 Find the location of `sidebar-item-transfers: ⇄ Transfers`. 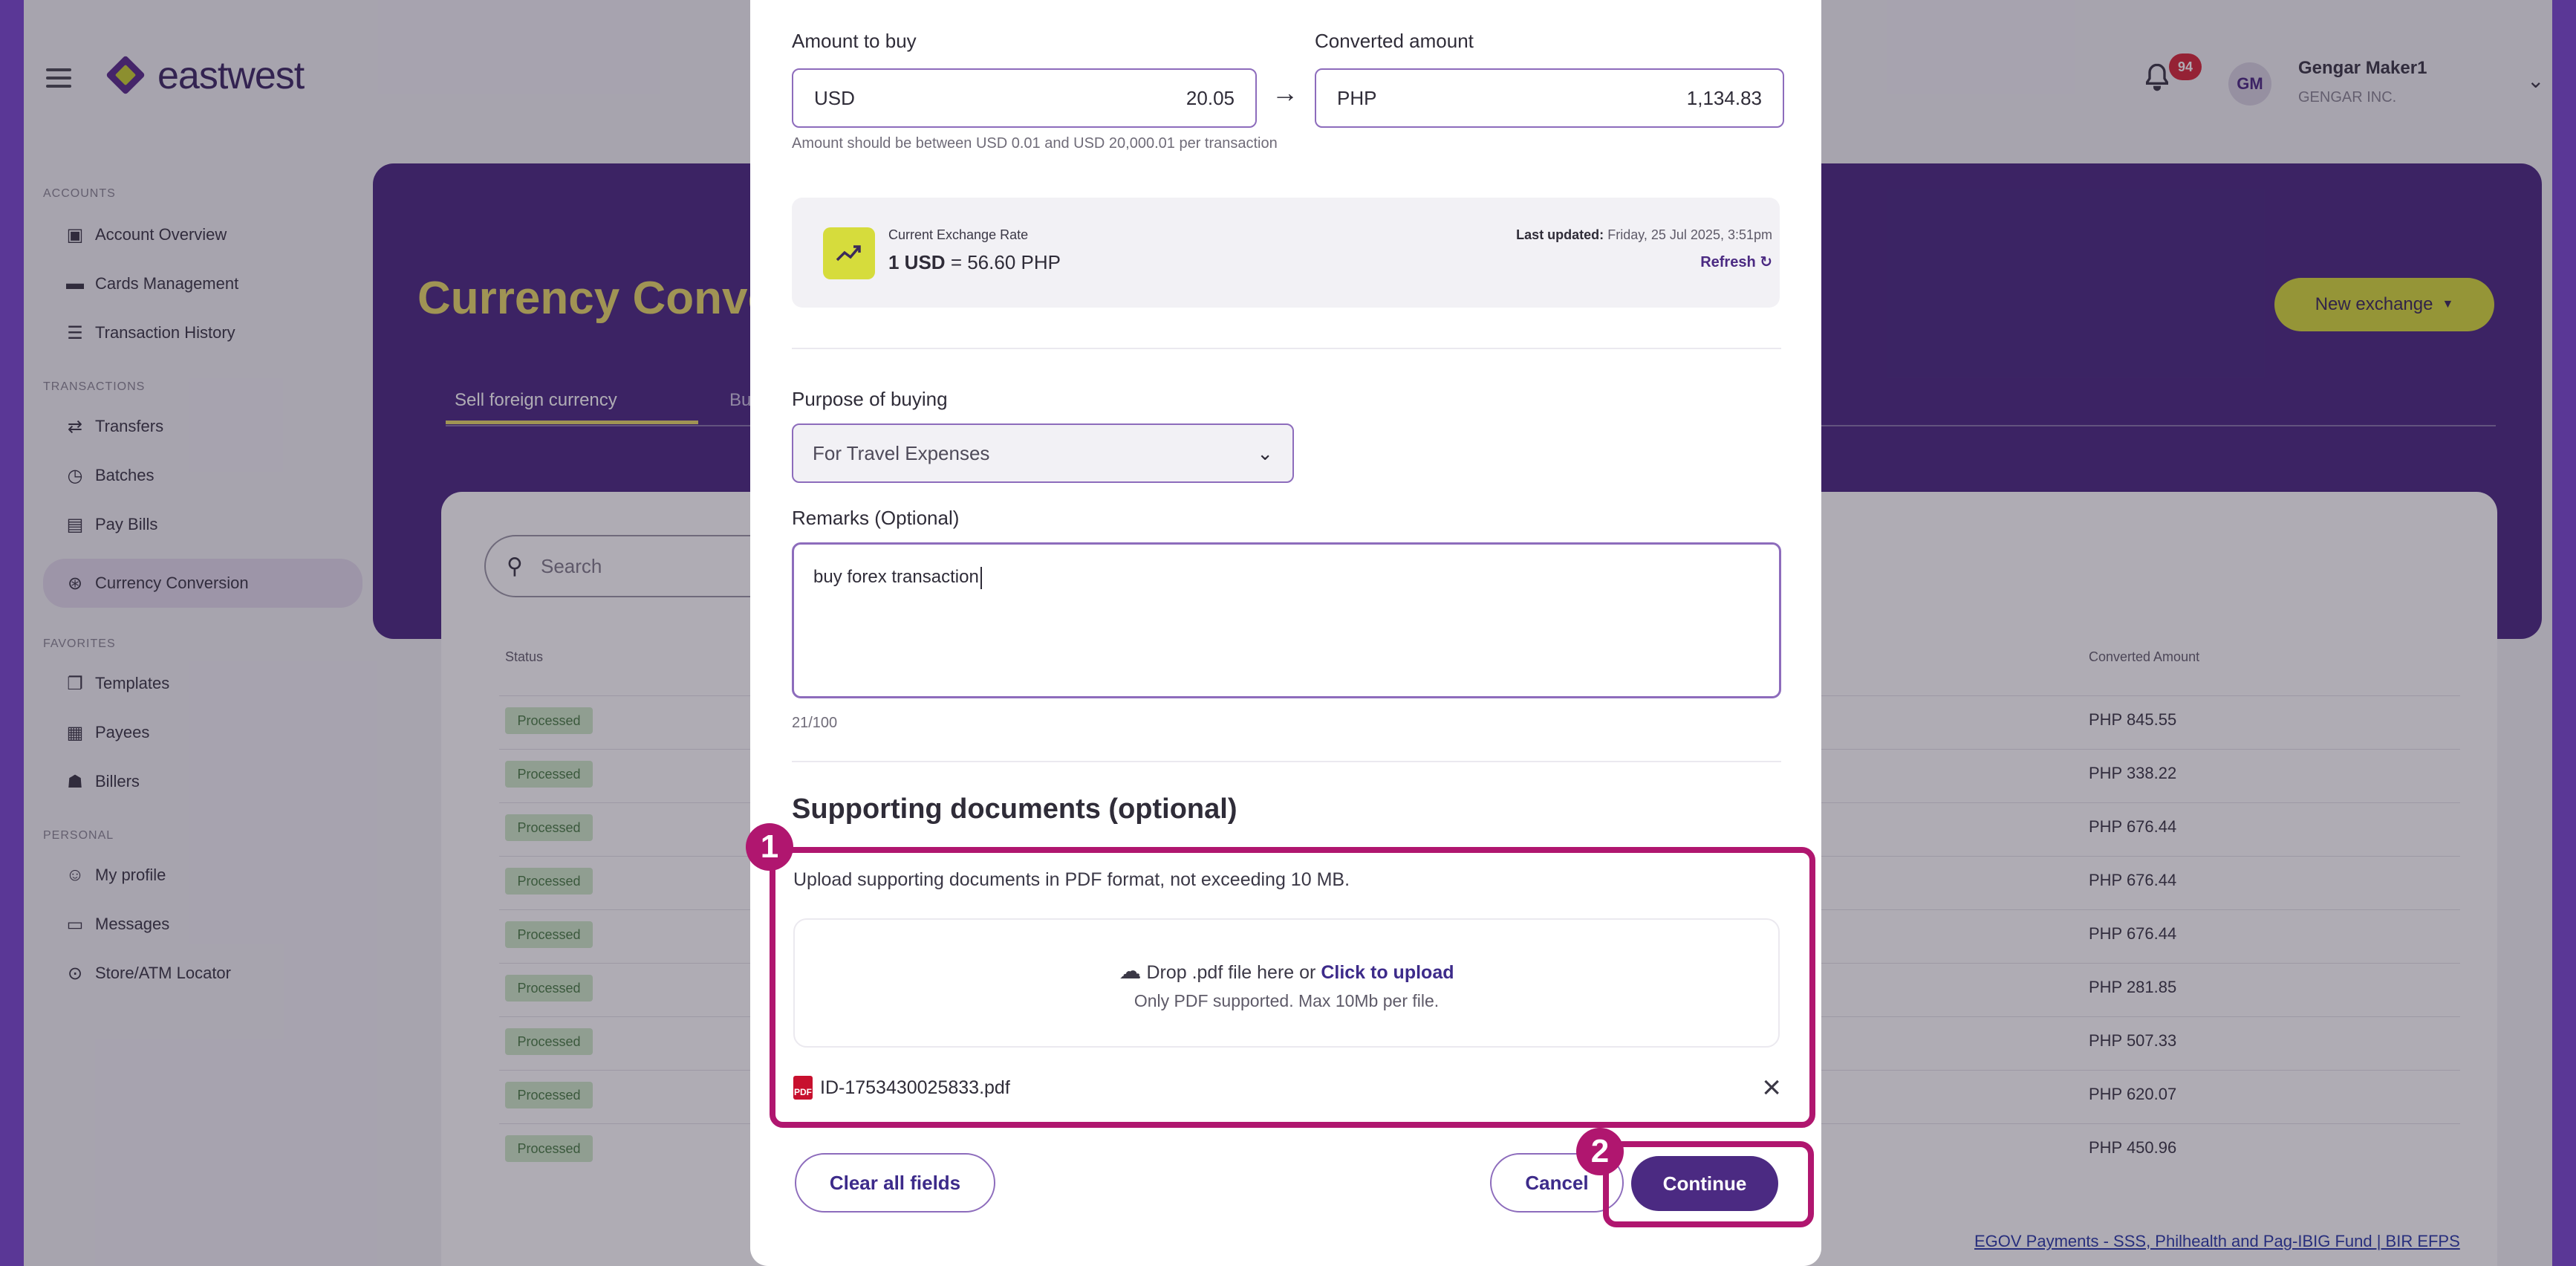

sidebar-item-transfers: ⇄ Transfers is located at coordinates (203, 426).